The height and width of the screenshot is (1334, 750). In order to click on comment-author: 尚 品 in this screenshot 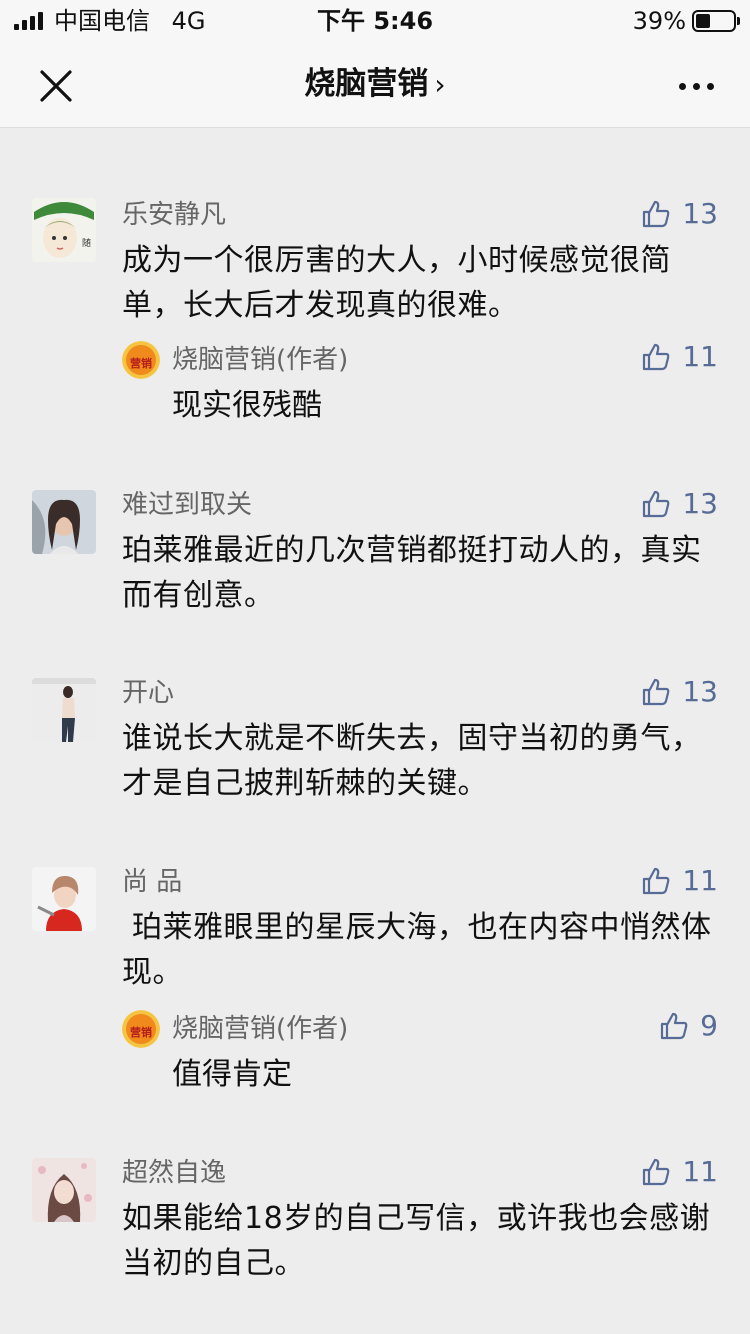, I will do `click(152, 882)`.